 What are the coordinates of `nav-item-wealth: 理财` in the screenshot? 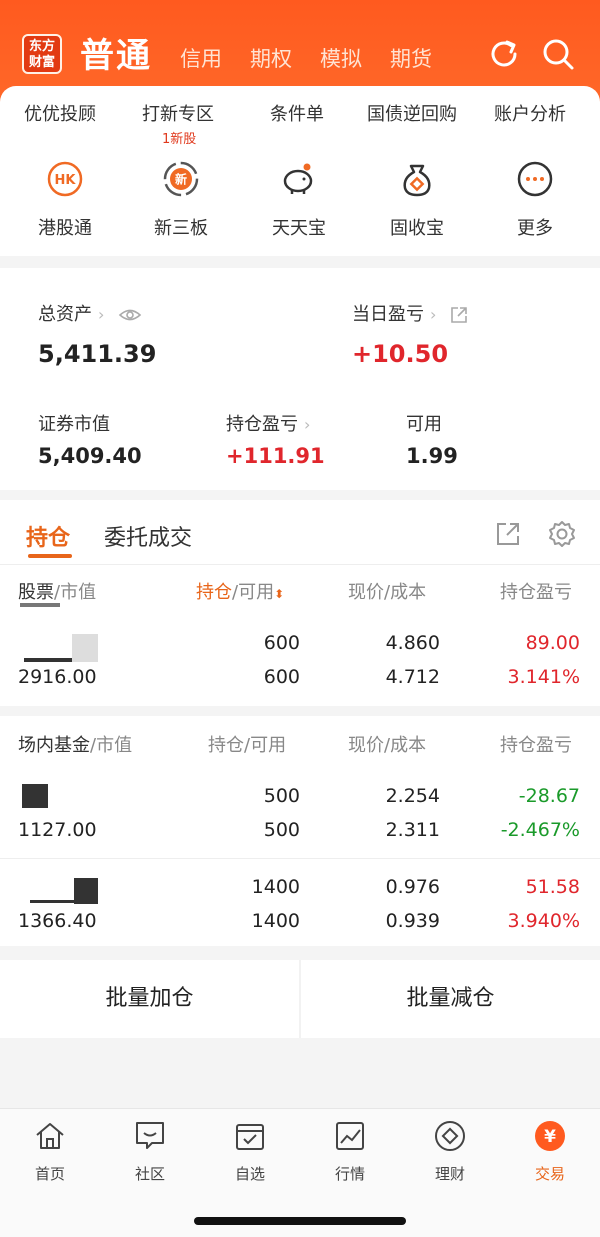 It's located at (450, 1151).